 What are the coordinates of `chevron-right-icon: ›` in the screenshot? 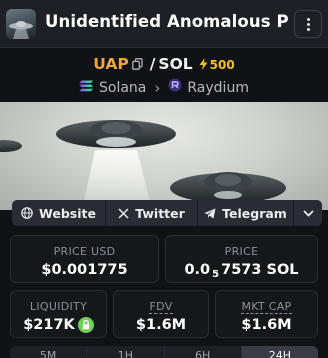 It's located at (157, 88).